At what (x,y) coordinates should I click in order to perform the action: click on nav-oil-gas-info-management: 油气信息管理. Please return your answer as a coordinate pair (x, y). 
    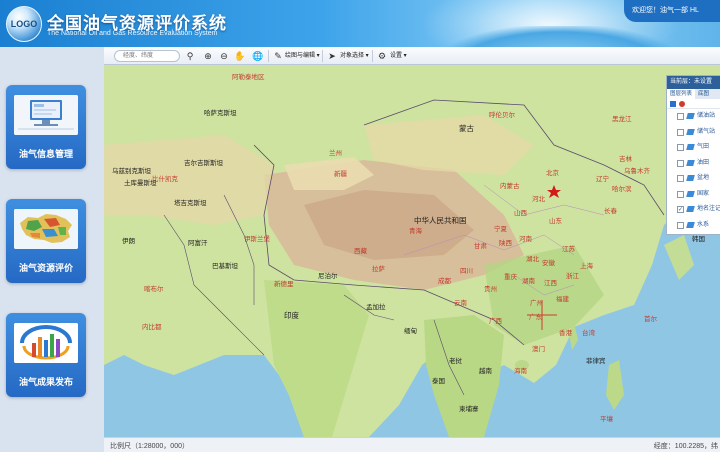
    Looking at the image, I should click on (46, 127).